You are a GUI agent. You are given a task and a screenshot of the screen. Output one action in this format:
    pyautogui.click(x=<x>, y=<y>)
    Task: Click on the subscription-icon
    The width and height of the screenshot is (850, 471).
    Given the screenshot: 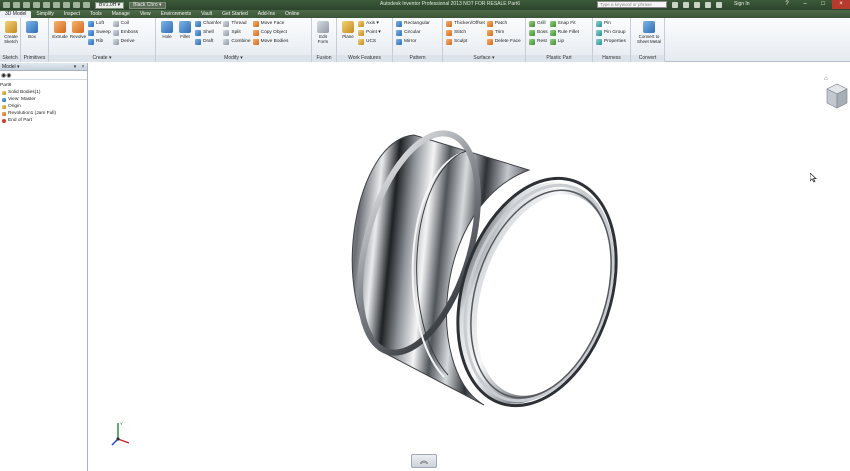 What is the action you would take?
    pyautogui.click(x=686, y=5)
    